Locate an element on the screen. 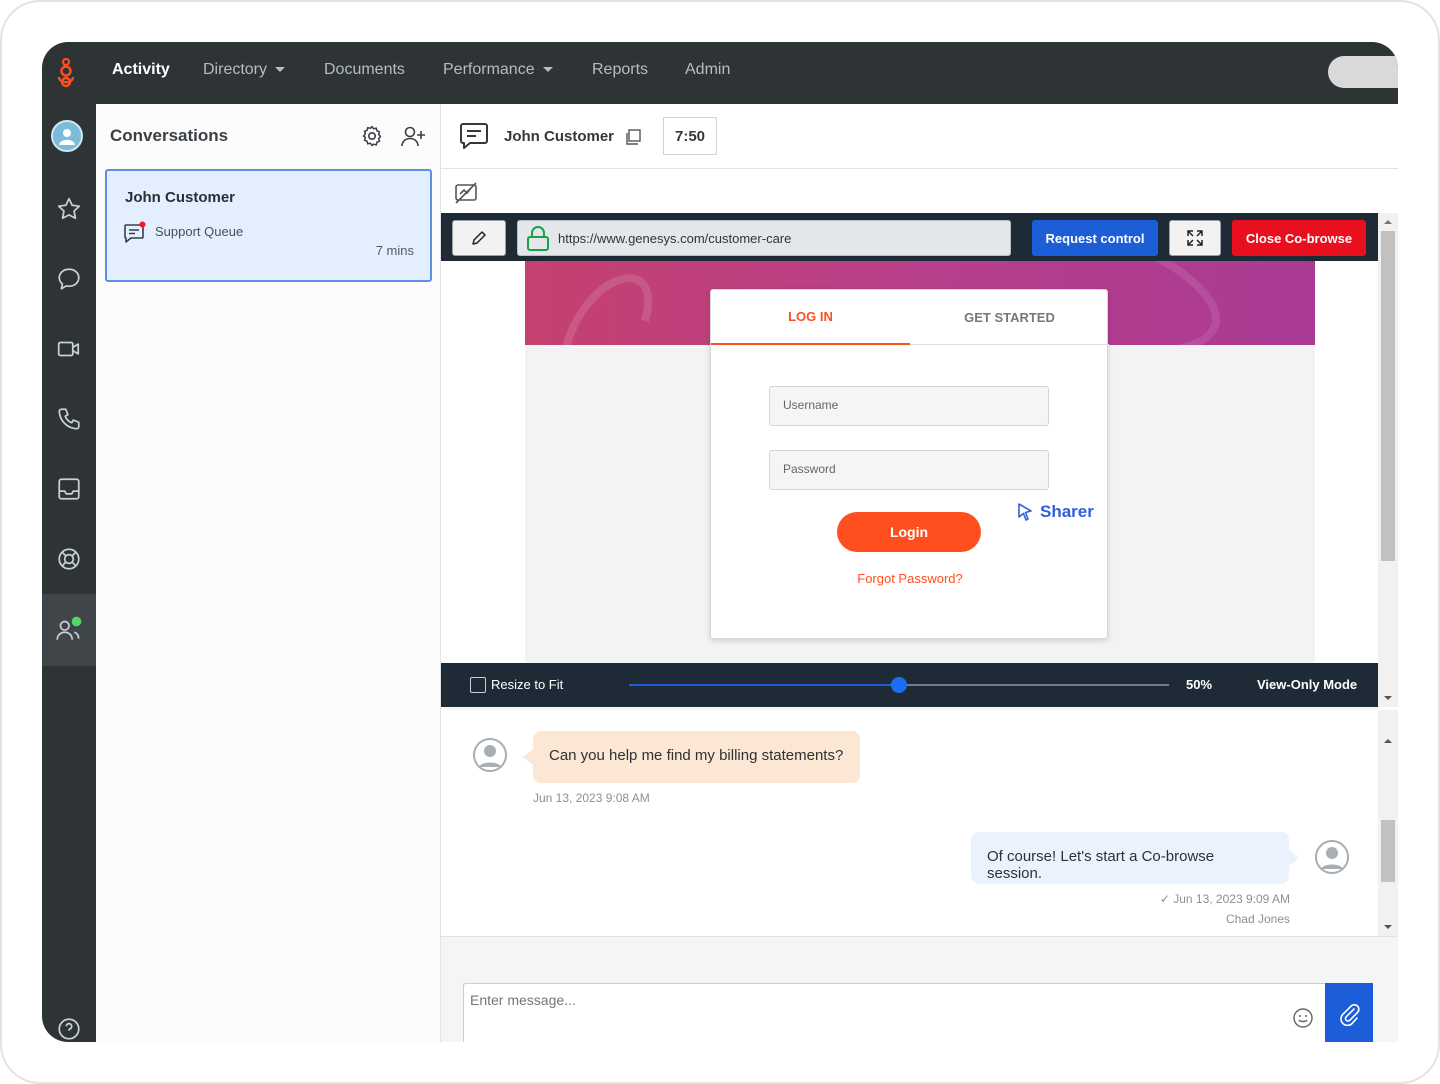 The width and height of the screenshot is (1440, 1084). shared-url-bar: https://www.genesys.com/customer-care is located at coordinates (764, 238).